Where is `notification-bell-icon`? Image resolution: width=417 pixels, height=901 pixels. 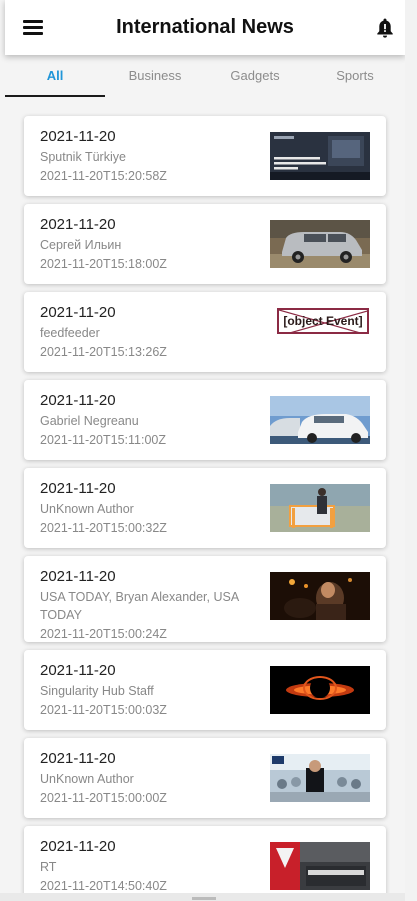
notification-bell-icon is located at coordinates (385, 28).